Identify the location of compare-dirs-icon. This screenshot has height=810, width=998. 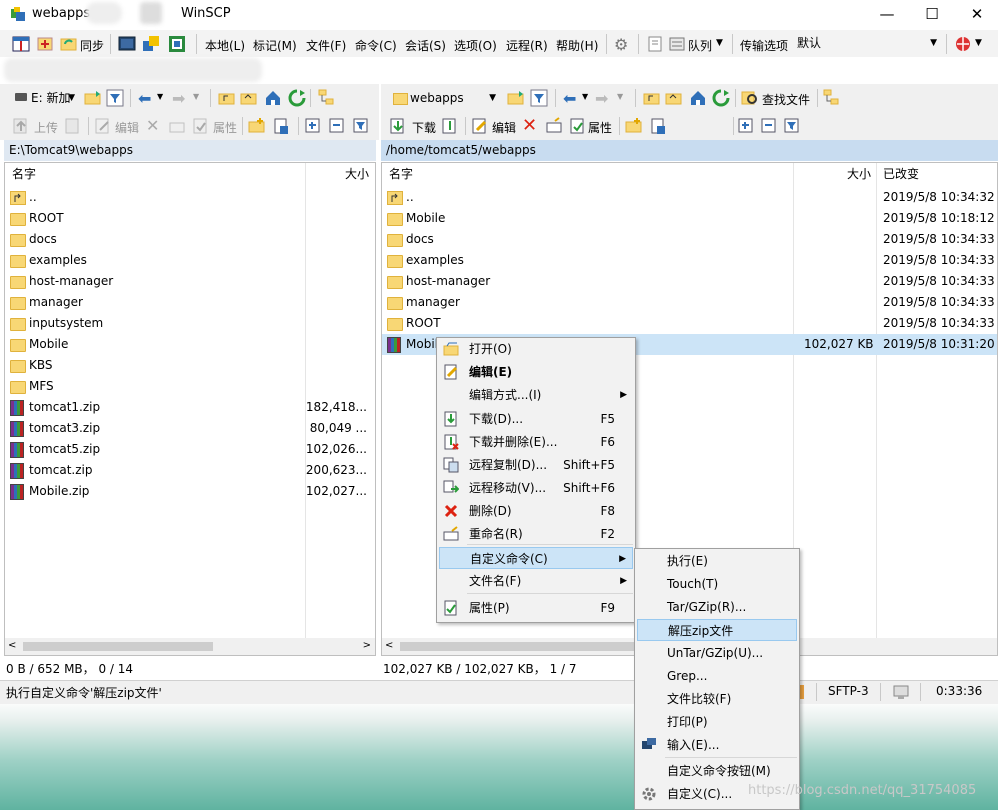
(45, 44).